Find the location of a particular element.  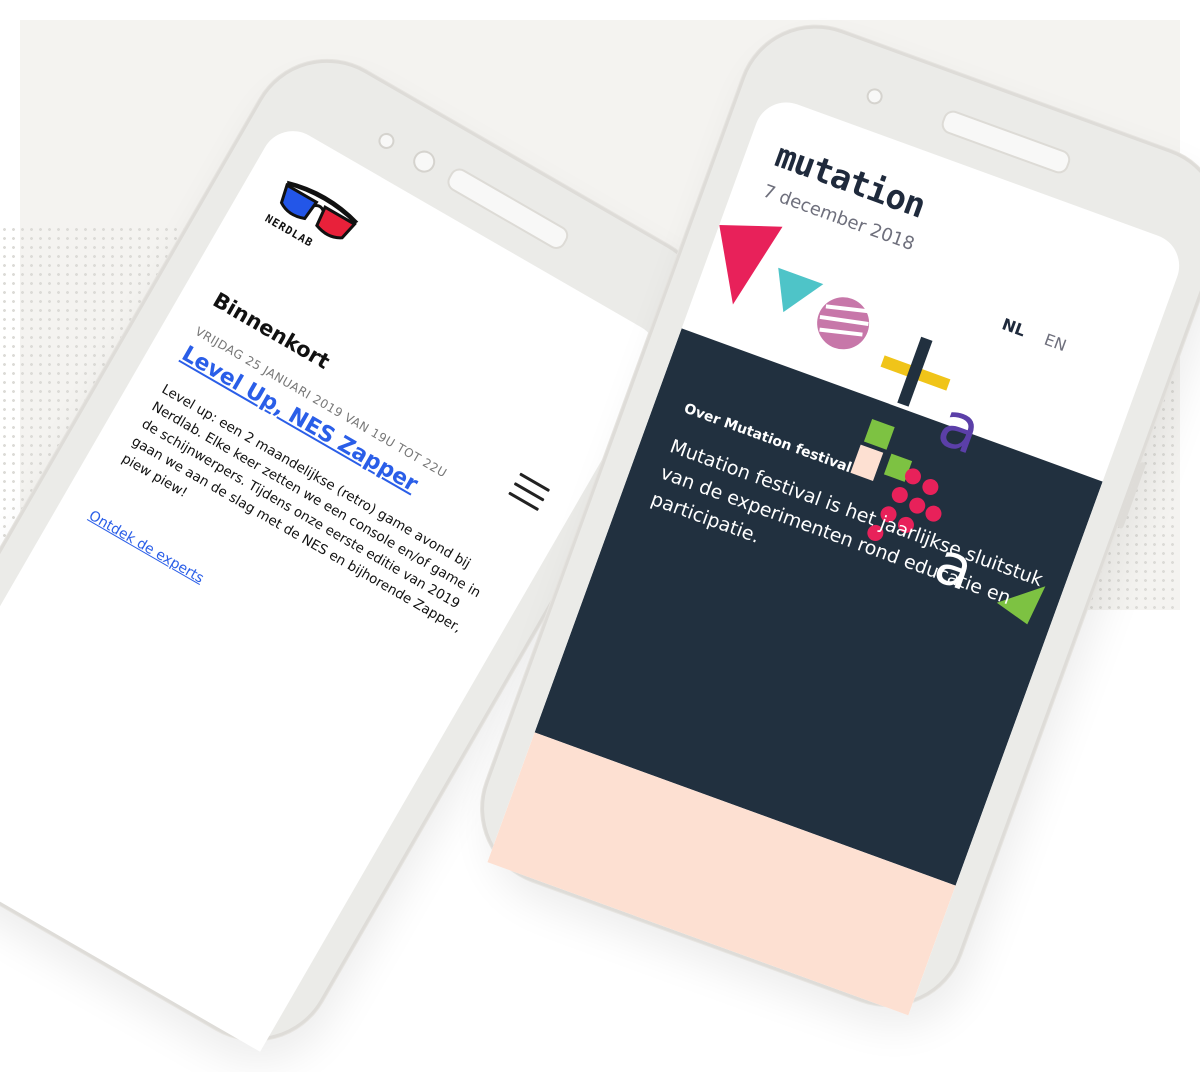

violet-letter-shape: a is located at coordinates (960, 428).